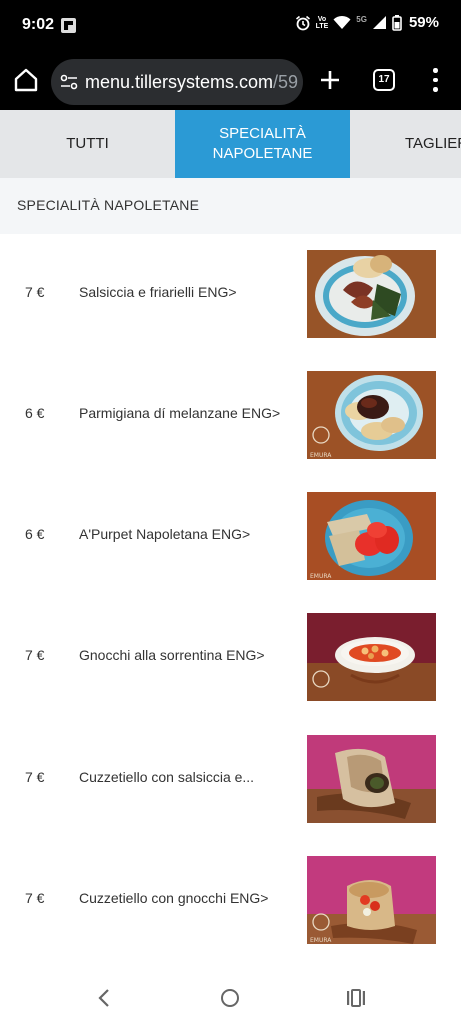 The width and height of the screenshot is (461, 1024). Describe the element at coordinates (68, 25) in the screenshot. I see `notification-icon` at that location.